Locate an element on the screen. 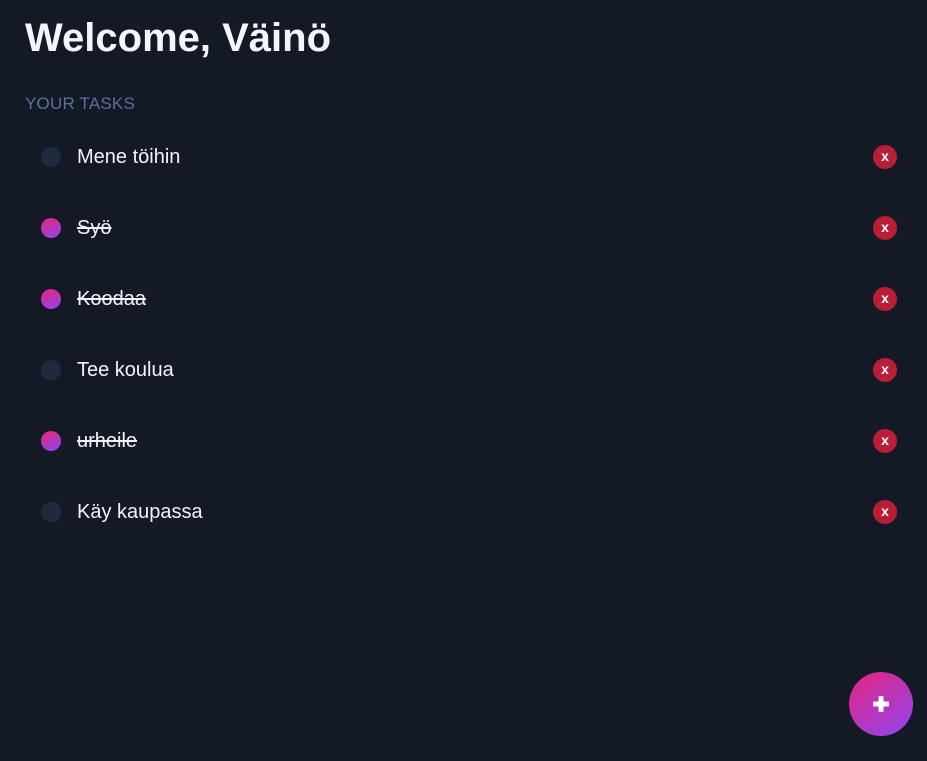 The image size is (927, 761). task-label: Tee koulua is located at coordinates (125, 369).